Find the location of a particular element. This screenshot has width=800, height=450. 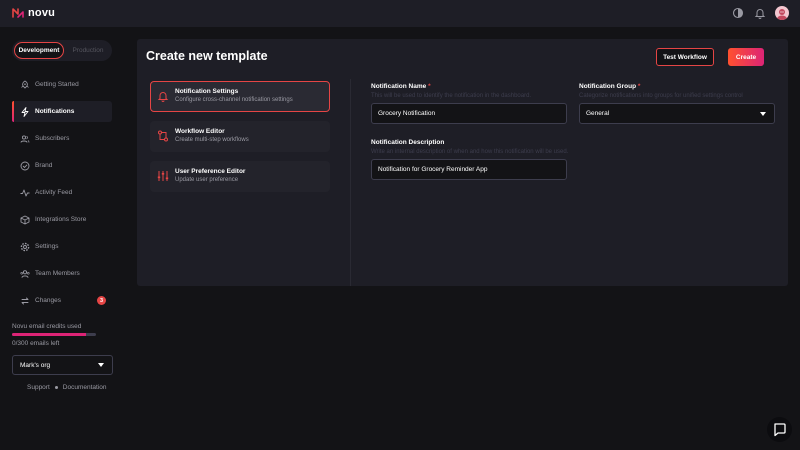

workflow-icon is located at coordinates (163, 136).